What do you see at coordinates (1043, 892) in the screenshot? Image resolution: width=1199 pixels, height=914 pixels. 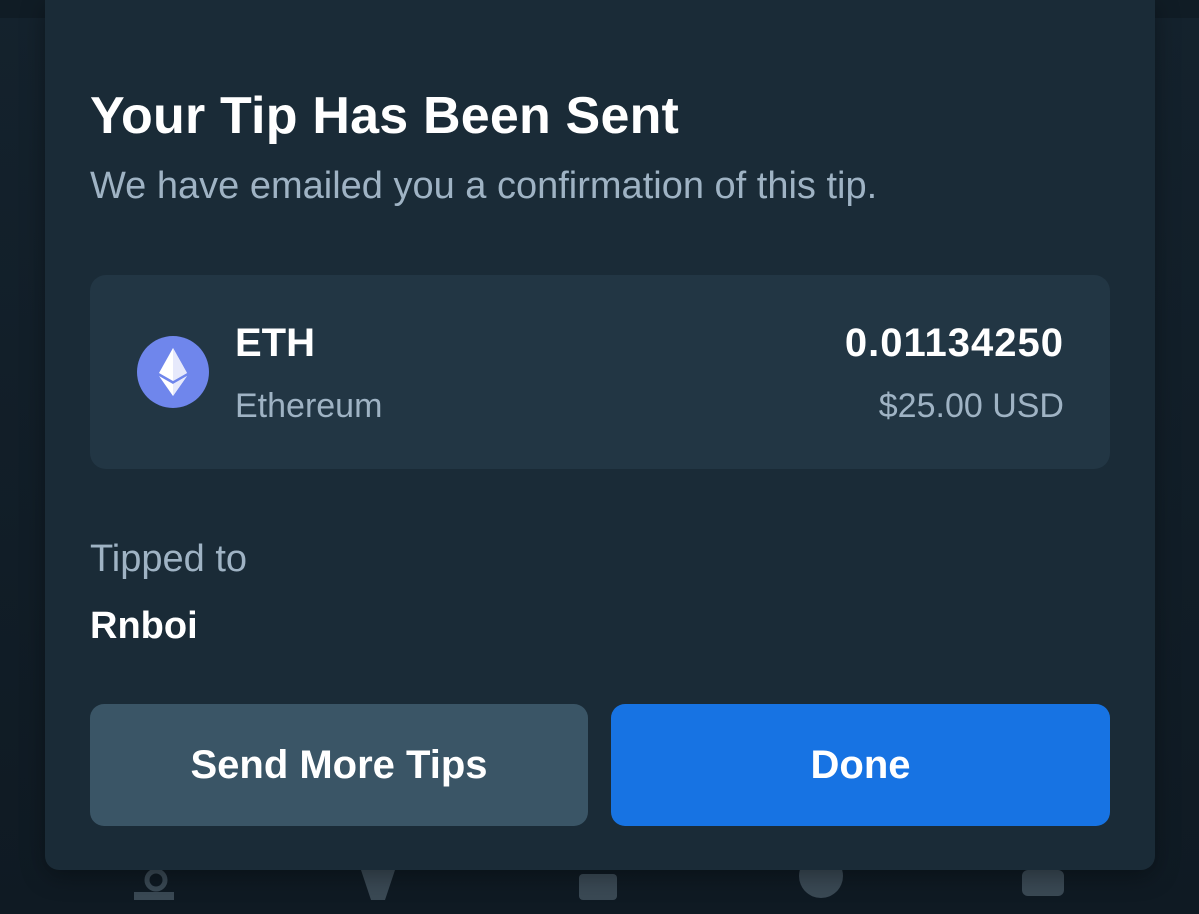 I see `chat-icon` at bounding box center [1043, 892].